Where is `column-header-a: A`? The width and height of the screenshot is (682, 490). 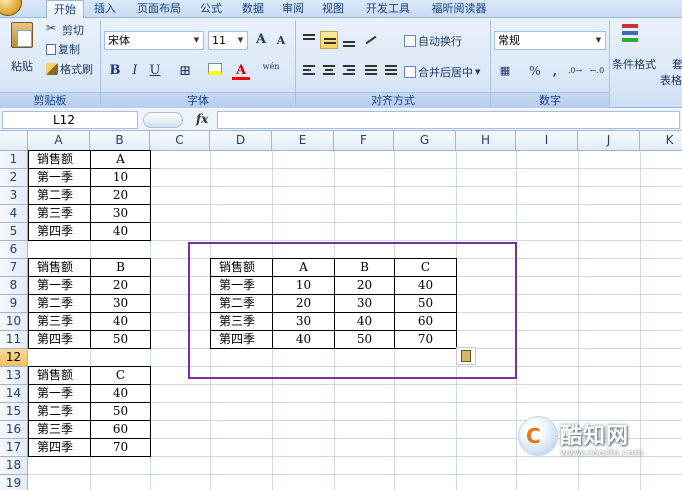 column-header-a: A is located at coordinates (59, 141).